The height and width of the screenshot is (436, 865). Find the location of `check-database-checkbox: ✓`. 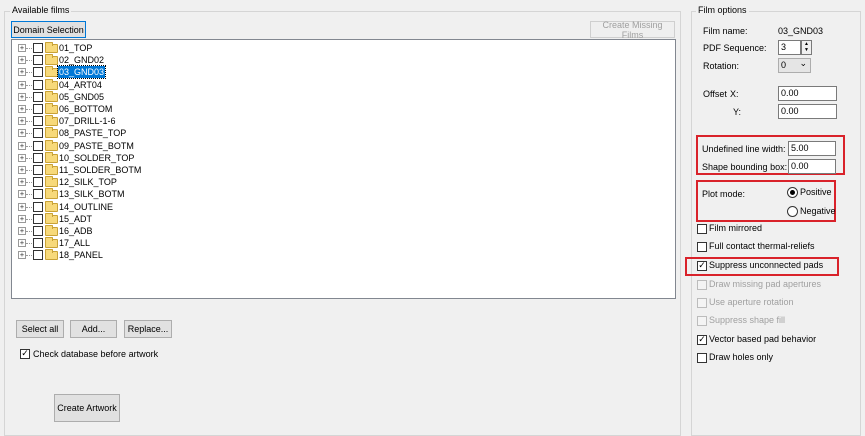

check-database-checkbox: ✓ is located at coordinates (25, 354).